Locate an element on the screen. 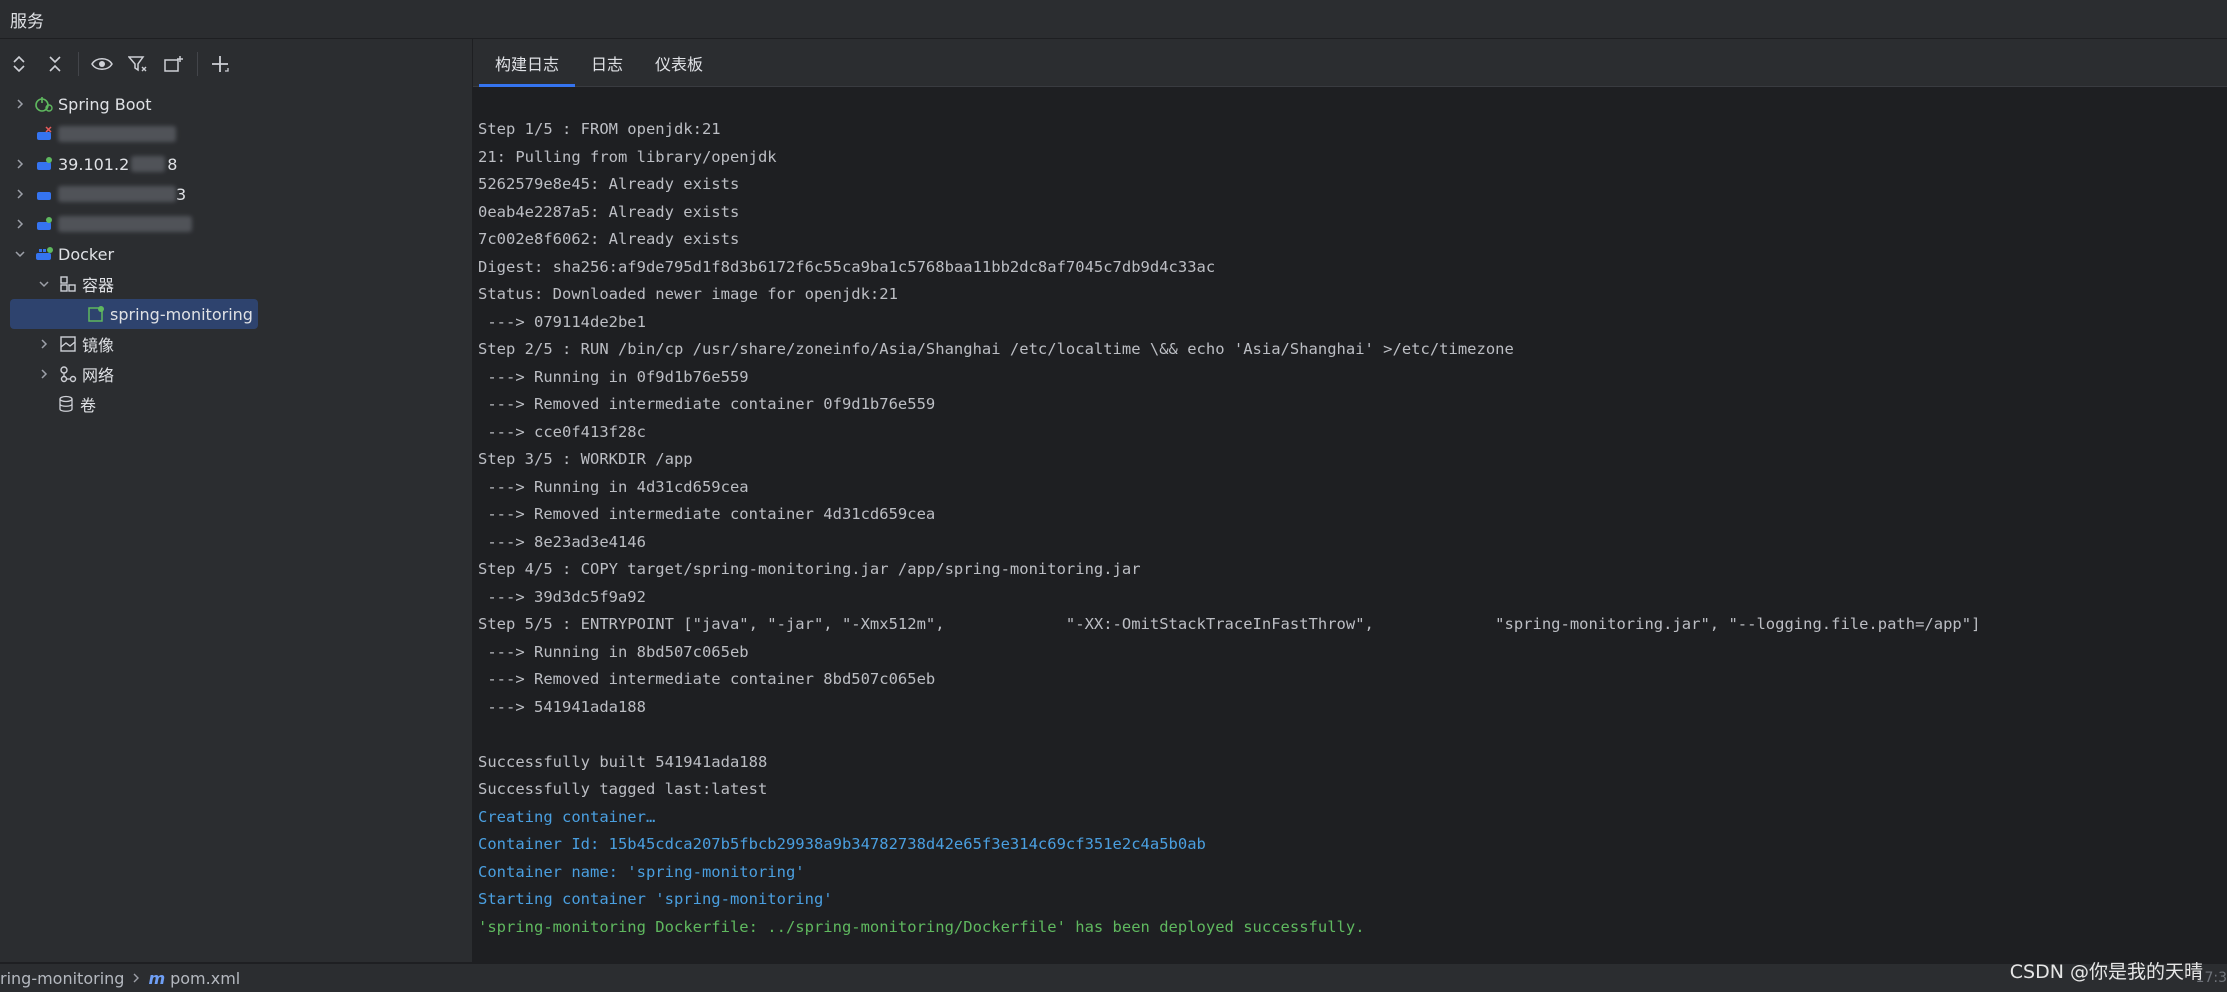  breadcrumb-file: pom.xml is located at coordinates (205, 978).